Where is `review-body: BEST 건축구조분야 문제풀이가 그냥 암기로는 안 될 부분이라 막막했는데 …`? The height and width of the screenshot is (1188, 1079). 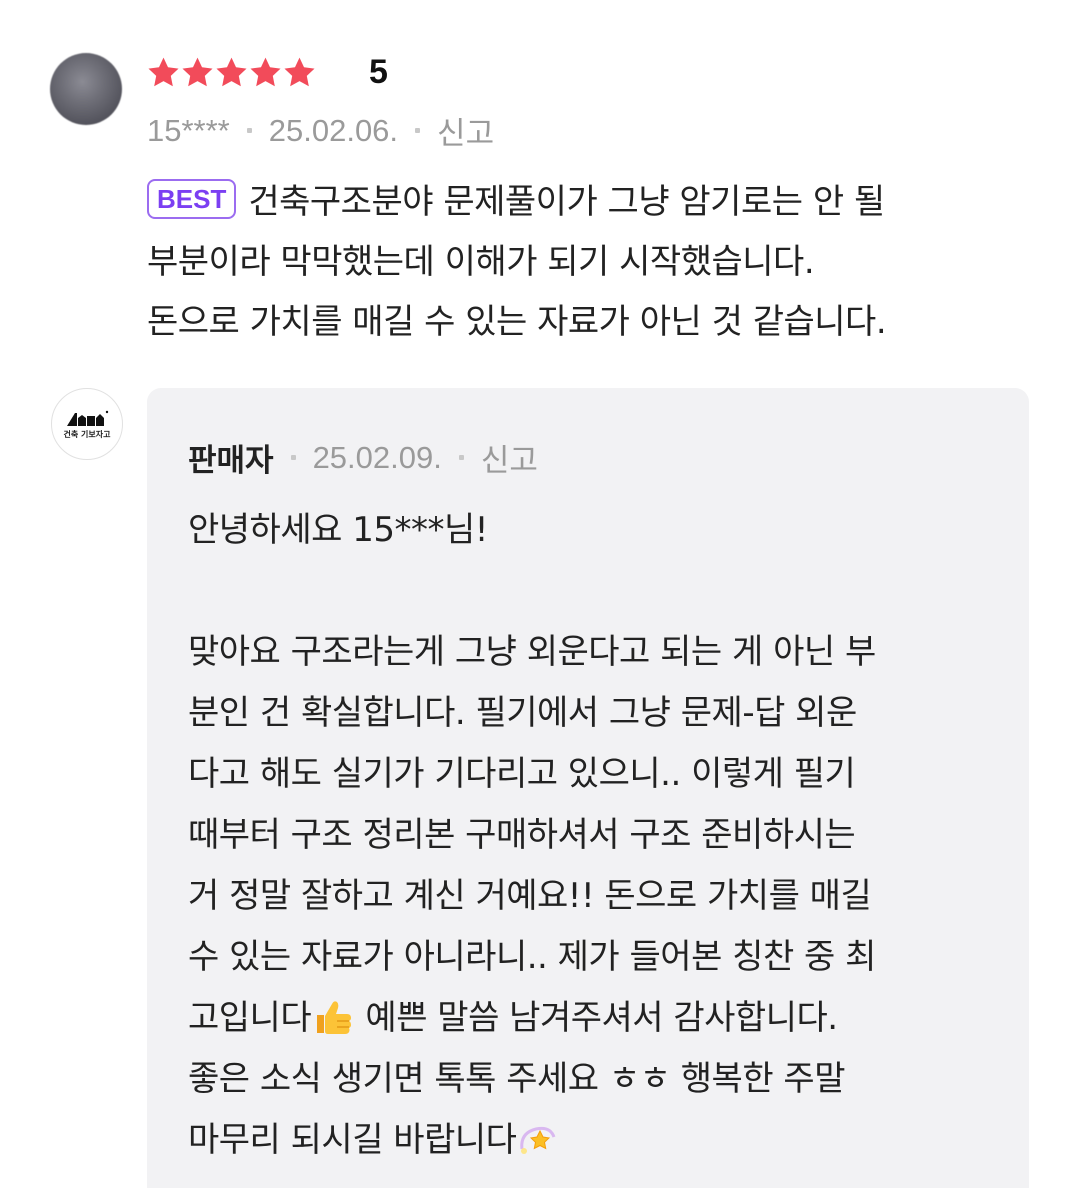
review-body: BEST 건축구조분야 문제풀이가 그냥 암기로는 안 될 부분이라 막막했는데 … is located at coordinates (587, 262).